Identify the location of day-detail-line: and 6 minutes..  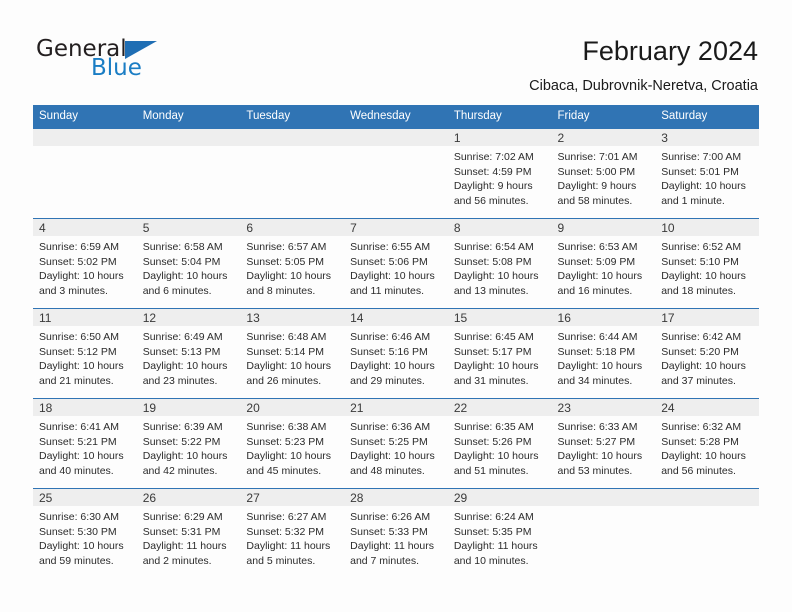
(177, 290).